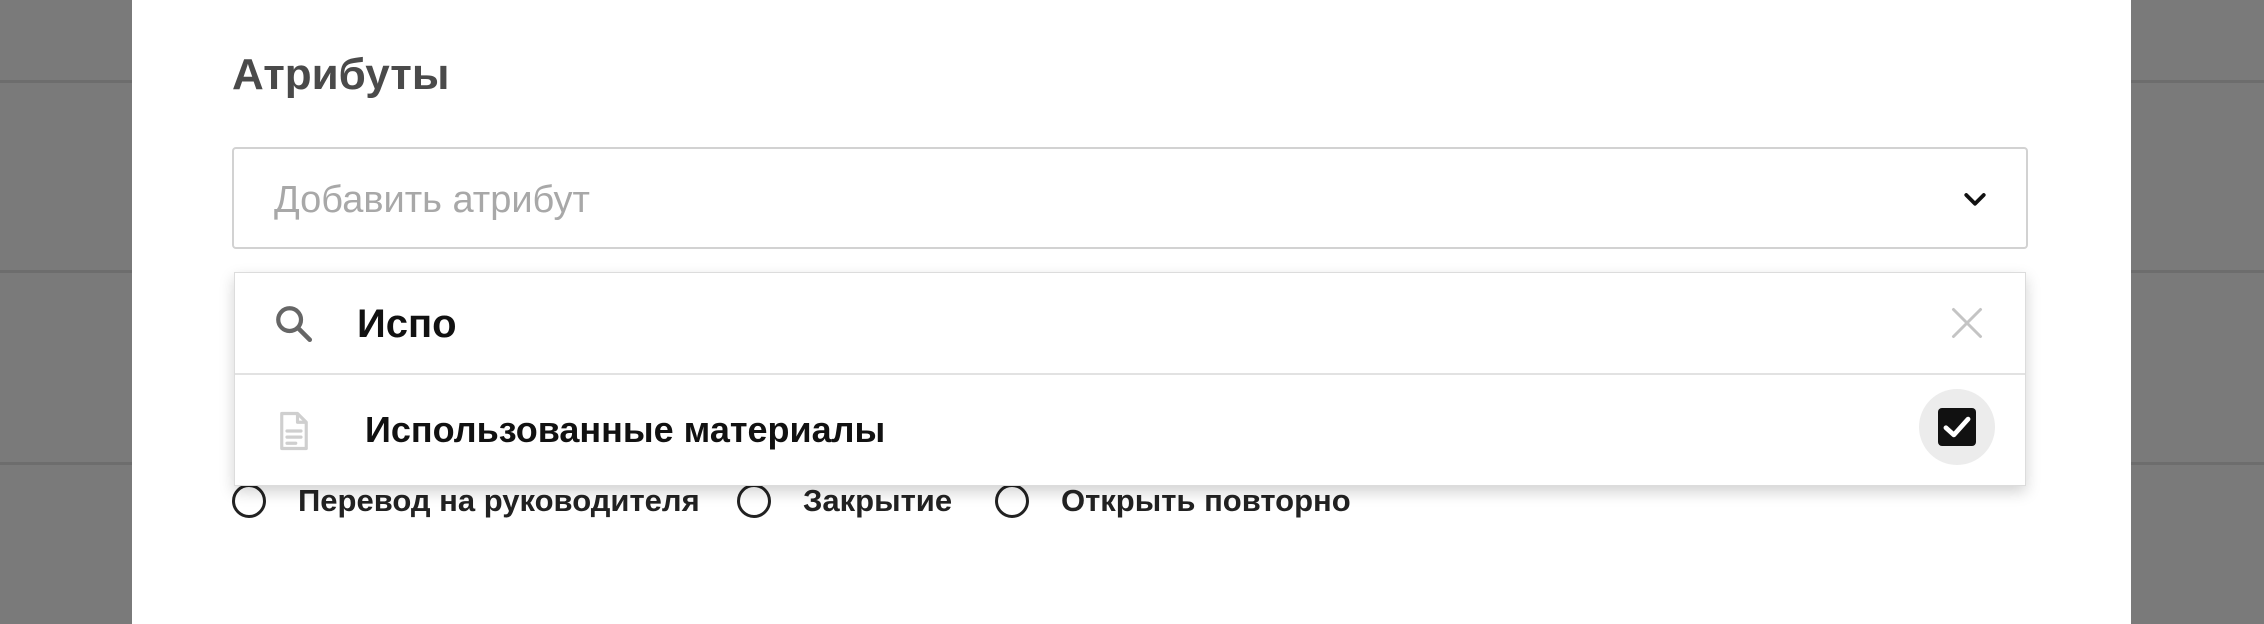  I want to click on option-checkbox, so click(1957, 427).